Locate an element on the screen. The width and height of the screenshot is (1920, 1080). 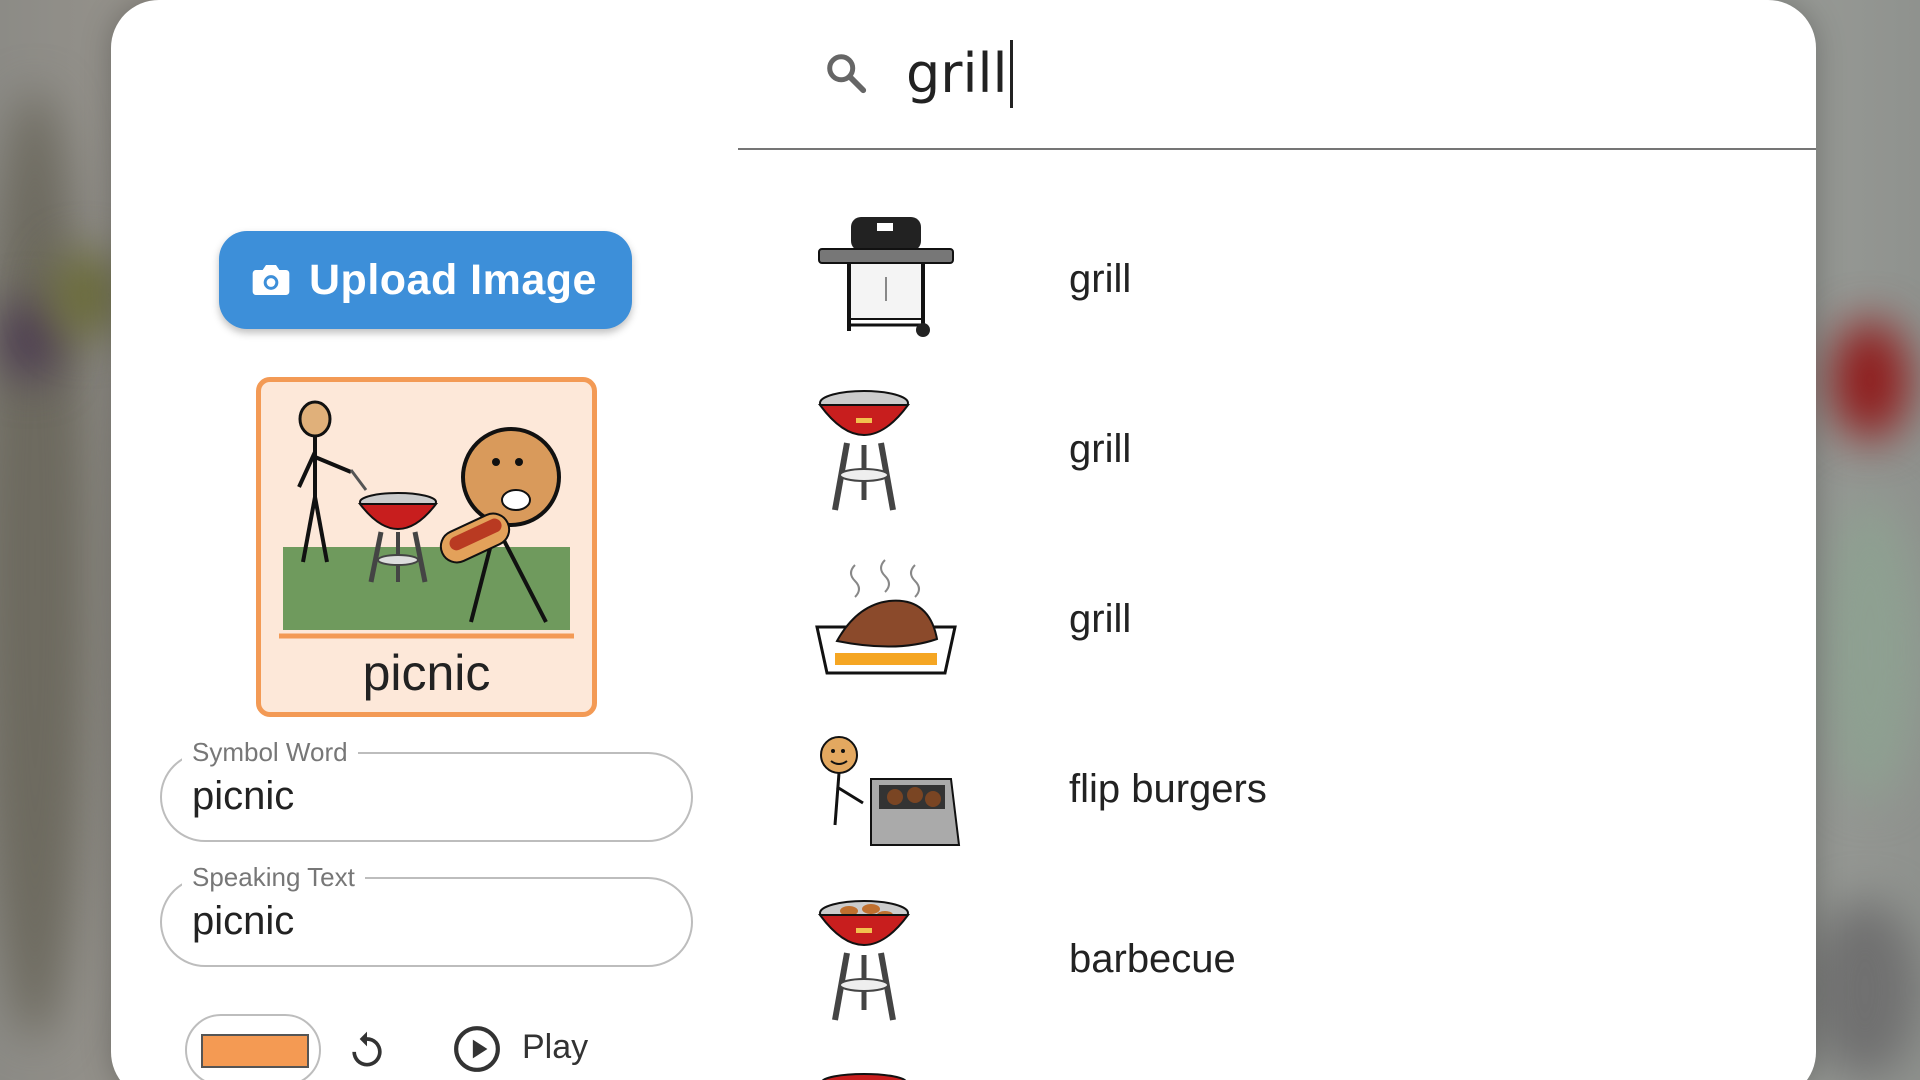
speaking-text-field: Speaking Text picnic is located at coordinates (426, 914).